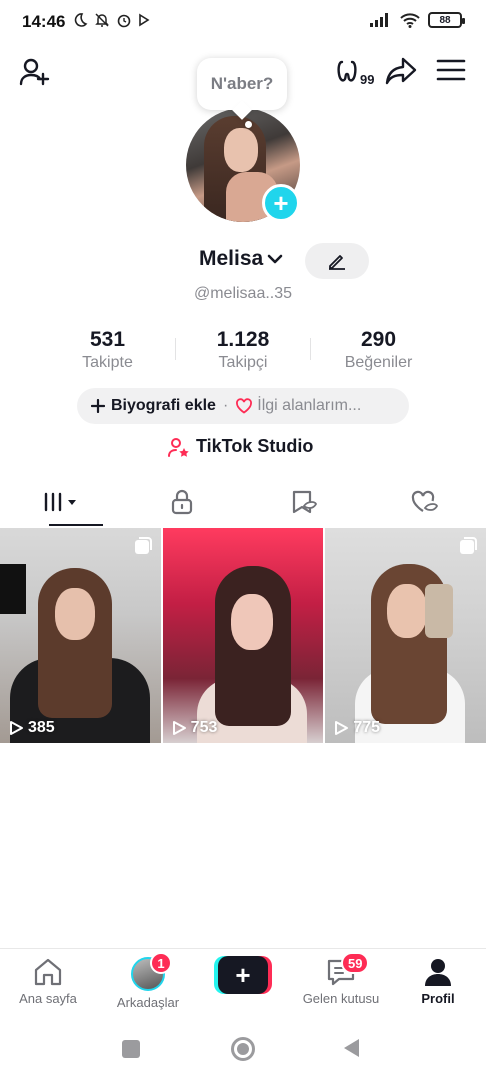 The image size is (486, 1080). Describe the element at coordinates (446, 20) in the screenshot. I see `battery-indicator: 88` at that location.